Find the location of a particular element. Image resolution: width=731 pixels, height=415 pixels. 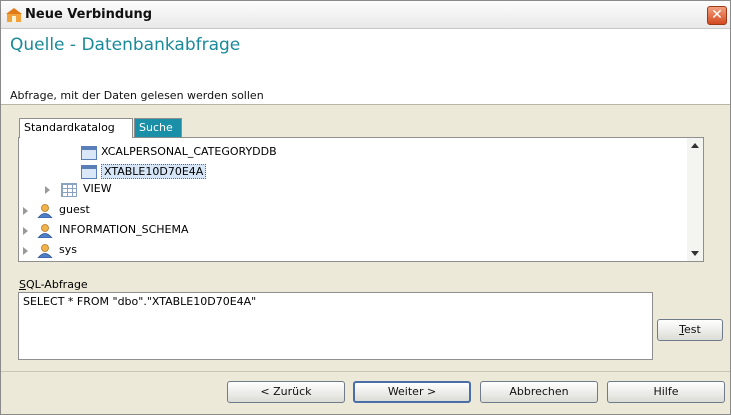

tree-scrollbar is located at coordinates (695, 199).